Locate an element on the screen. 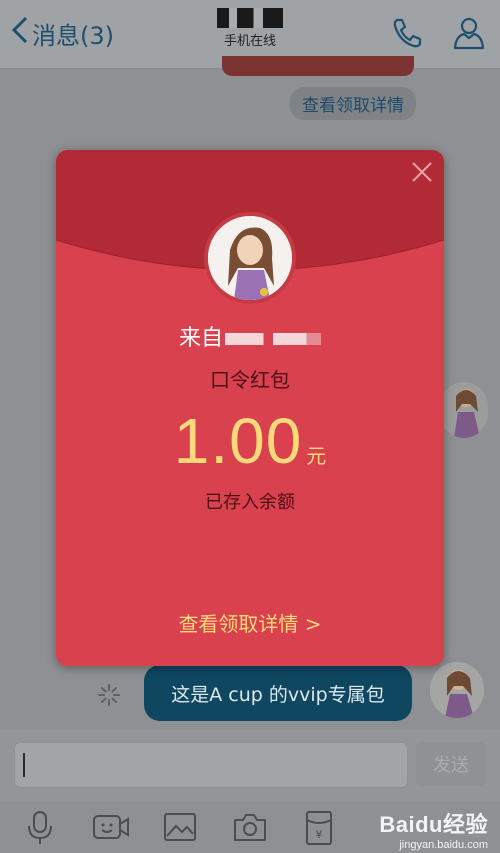  watermark-url: jingyan.baidu.com is located at coordinates (443, 845).